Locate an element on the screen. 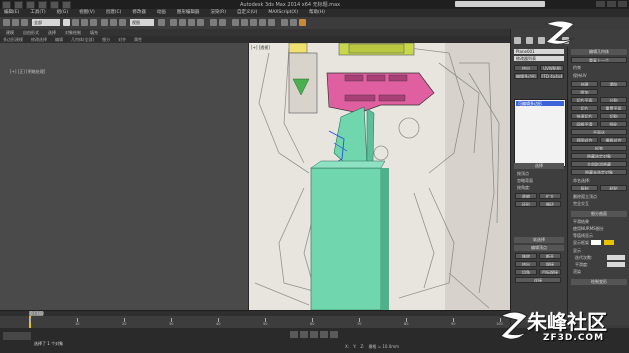  create-button: 创建 is located at coordinates (584, 84).